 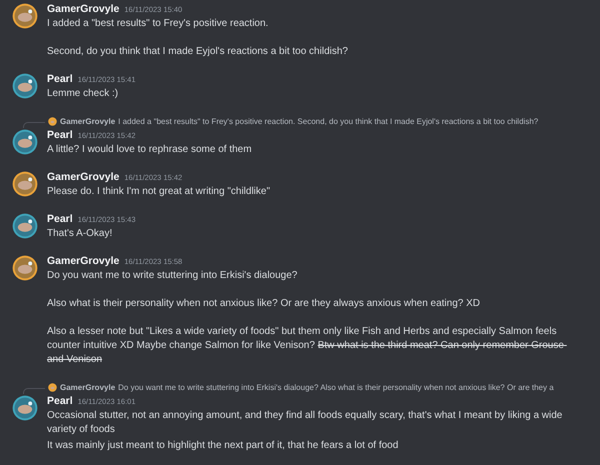 I want to click on message-text: Lemme check :), so click(x=83, y=94).